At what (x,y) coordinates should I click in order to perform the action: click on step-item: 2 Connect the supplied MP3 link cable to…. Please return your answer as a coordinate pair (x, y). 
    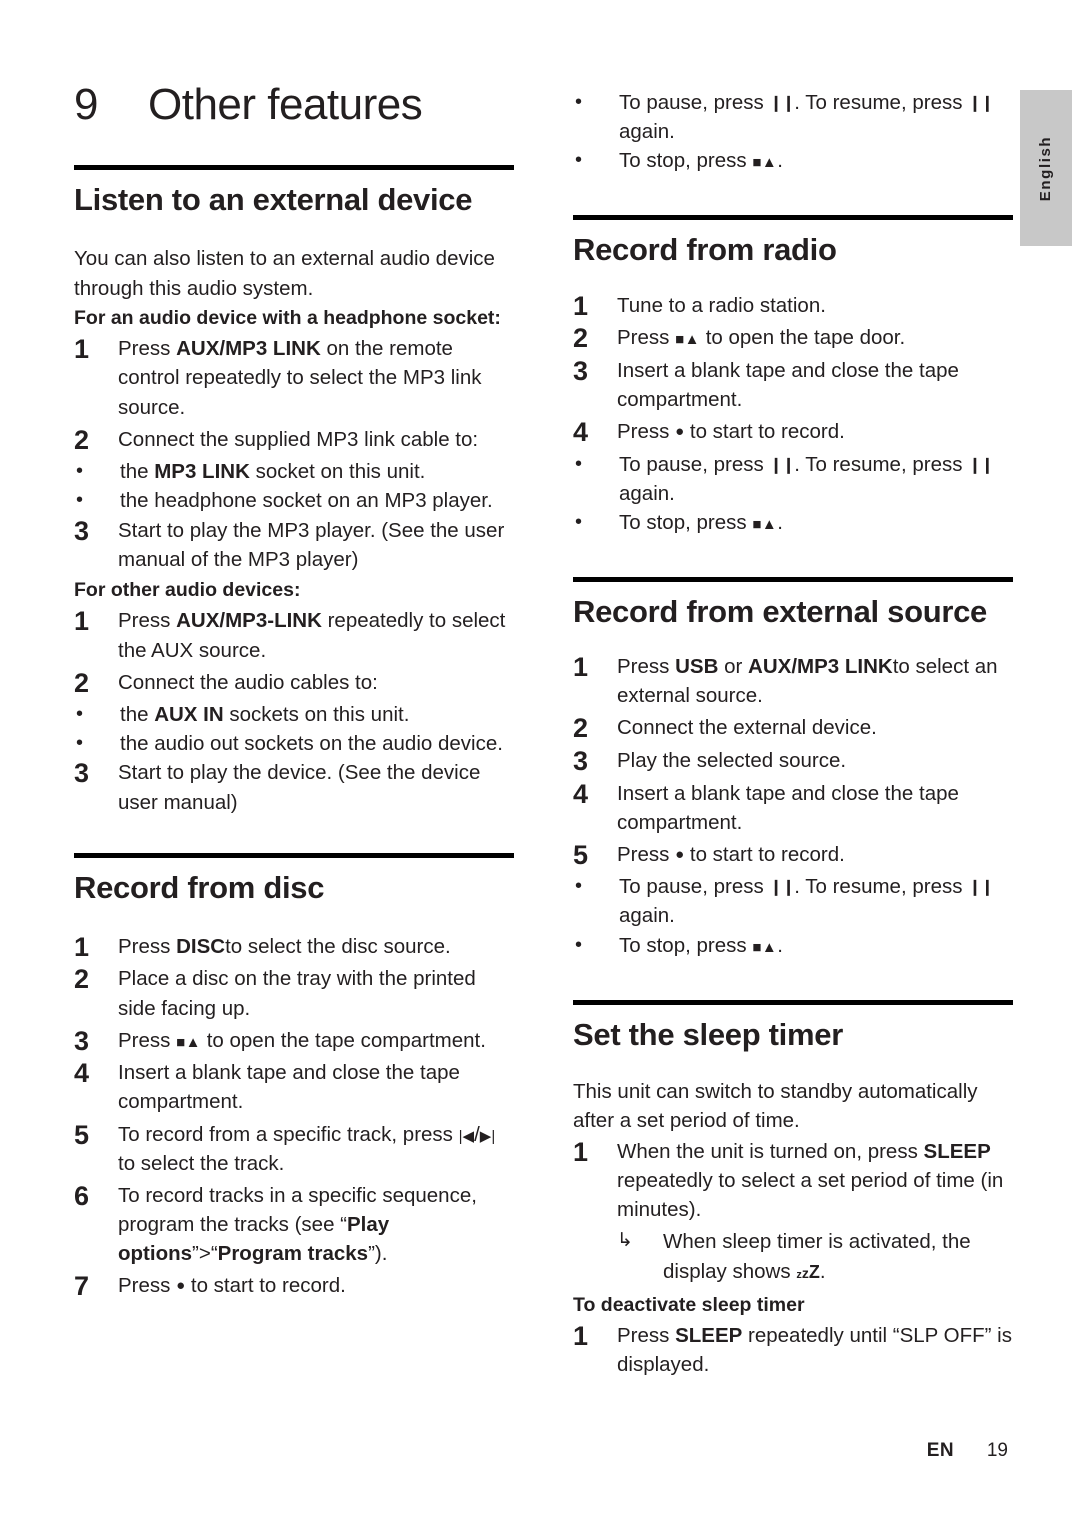
    Looking at the image, I should click on (294, 440).